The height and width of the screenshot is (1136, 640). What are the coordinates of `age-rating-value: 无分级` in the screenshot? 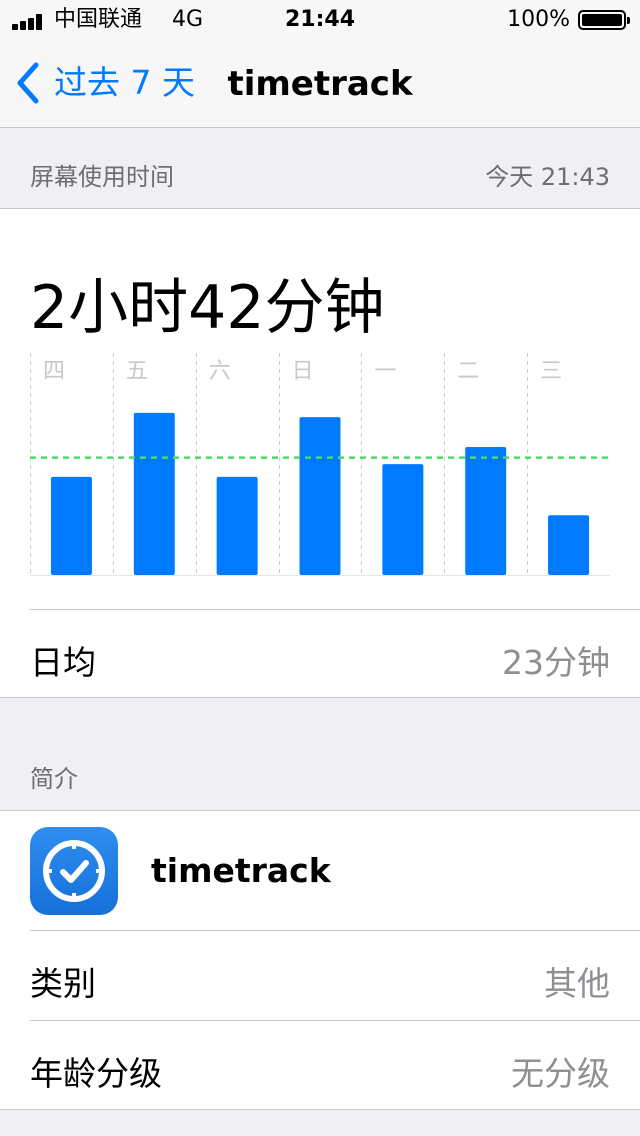 It's located at (560, 1073).